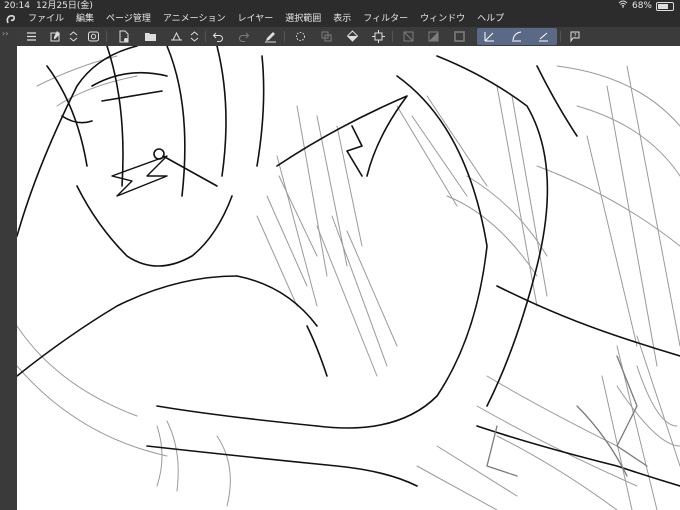 The image size is (680, 510). What do you see at coordinates (194, 36) in the screenshot?
I see `export-icon` at bounding box center [194, 36].